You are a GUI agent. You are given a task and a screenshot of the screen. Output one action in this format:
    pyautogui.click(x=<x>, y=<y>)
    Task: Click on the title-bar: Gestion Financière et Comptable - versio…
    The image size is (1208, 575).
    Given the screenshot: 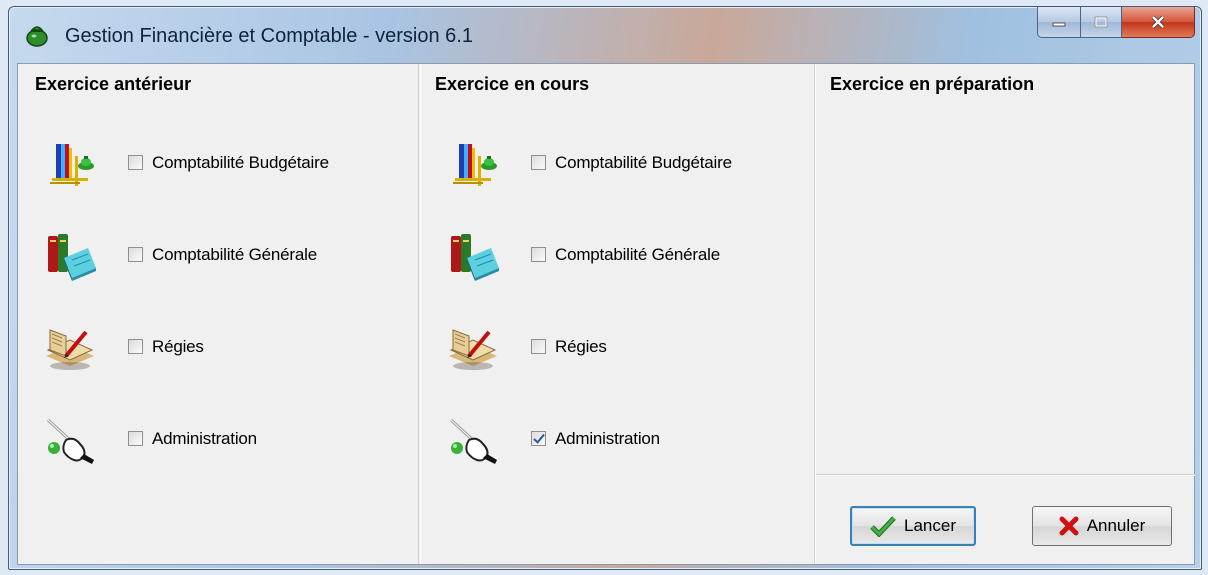 What is the action you would take?
    pyautogui.click(x=605, y=35)
    